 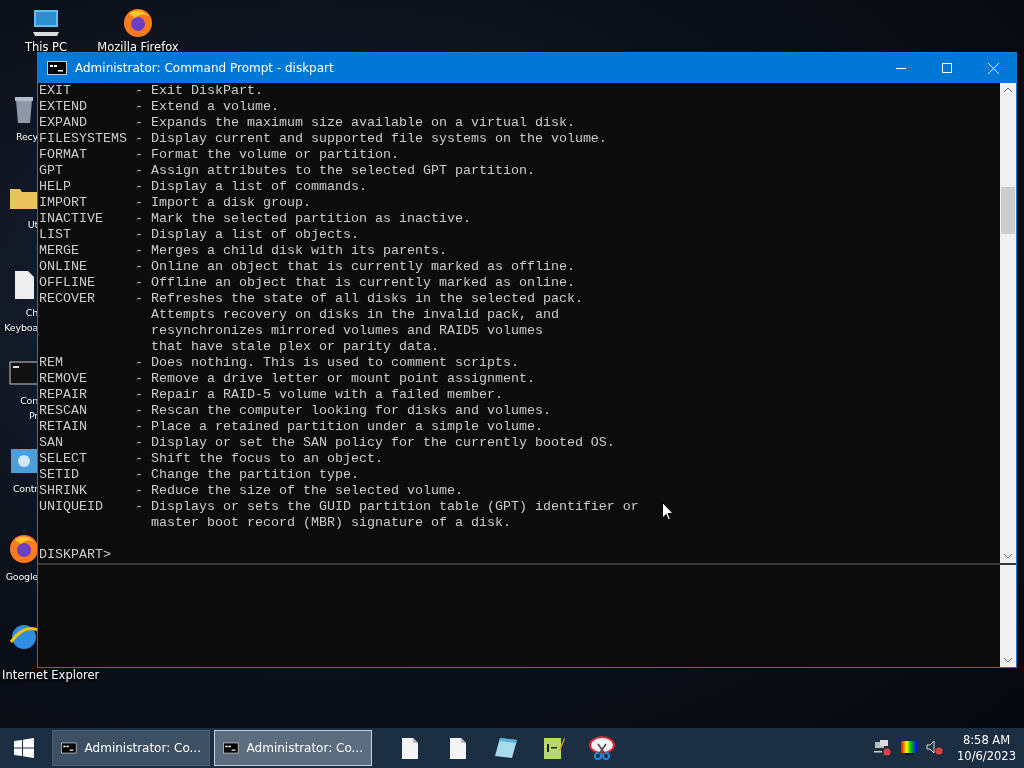 I want to click on console-line: SAN - Display or set the SAN policy for the currently booted OS., so click(x=327, y=443).